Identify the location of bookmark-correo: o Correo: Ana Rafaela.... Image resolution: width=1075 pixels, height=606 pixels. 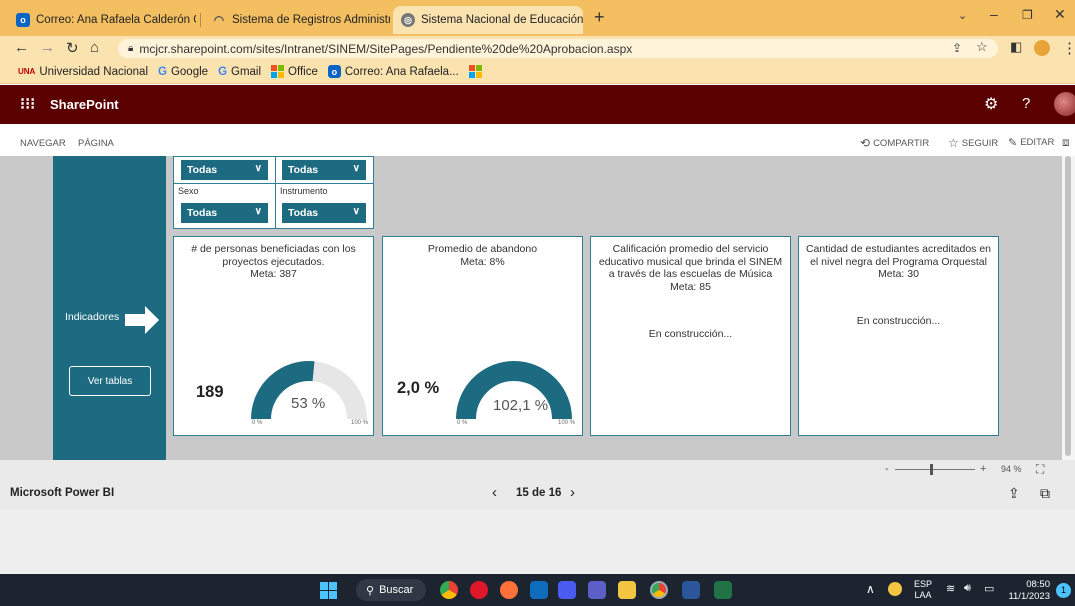
(393, 71).